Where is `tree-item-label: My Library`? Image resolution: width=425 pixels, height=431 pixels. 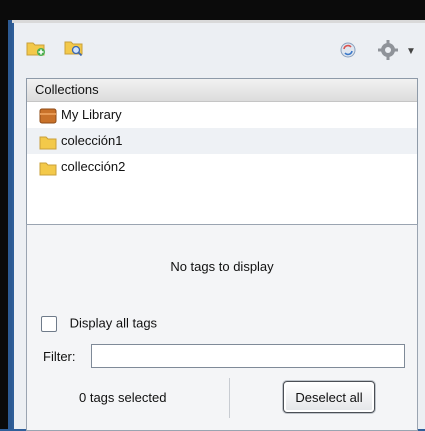
tree-item-label: My Library is located at coordinates (91, 114).